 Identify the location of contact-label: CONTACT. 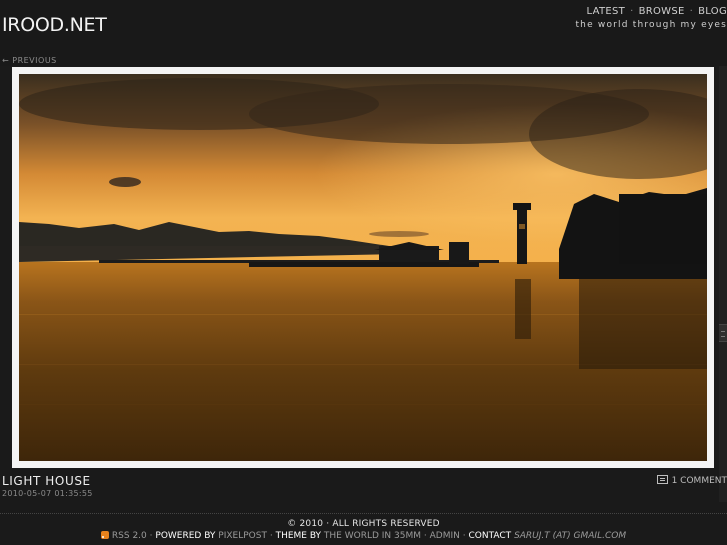
(490, 536).